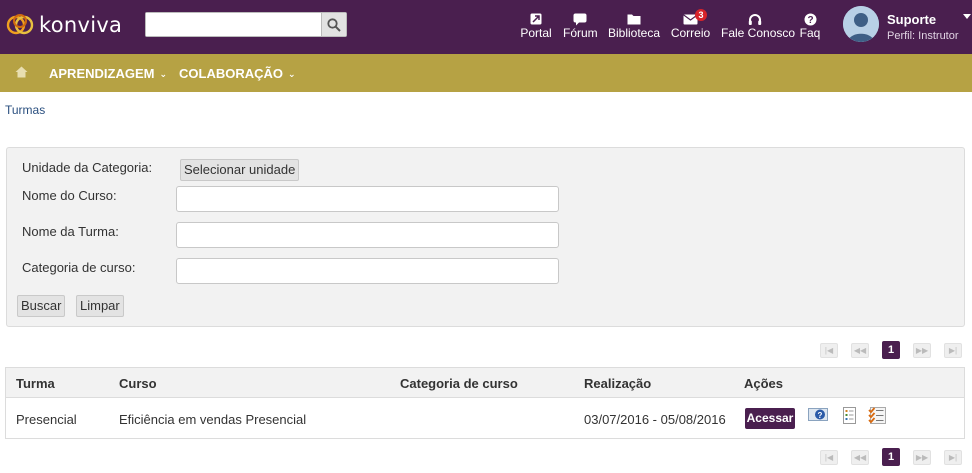 This screenshot has width=972, height=473. I want to click on pagination-bottom: |◀ ◀◀ 1 ▶▶ ▶|, so click(884, 457).